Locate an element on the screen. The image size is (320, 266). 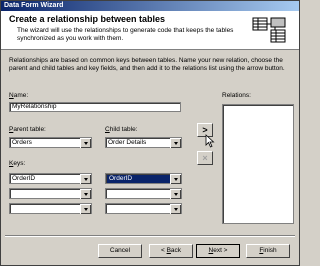
child-table-label: Child table: is located at coordinates (121, 129).